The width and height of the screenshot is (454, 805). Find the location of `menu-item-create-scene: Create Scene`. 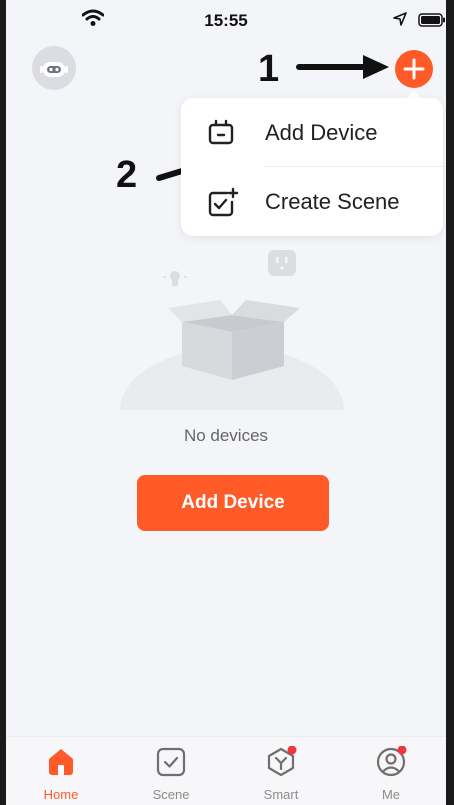

menu-item-create-scene: Create Scene is located at coordinates (312, 201).